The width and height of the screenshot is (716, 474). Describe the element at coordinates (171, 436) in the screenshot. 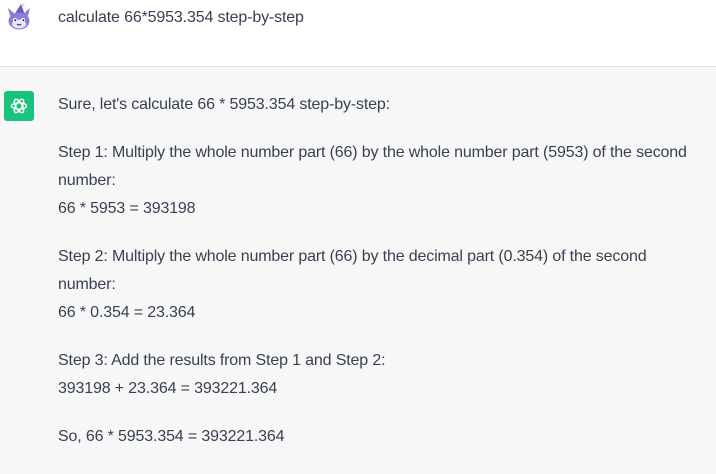

I see `conclusion-text: So, 66 * 5953.354 = 393221.364` at that location.